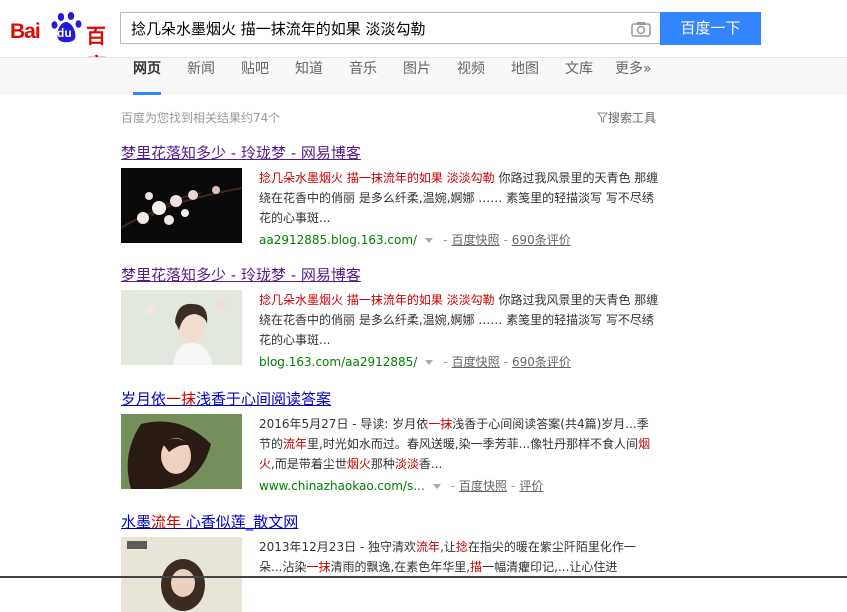 This screenshot has width=847, height=612. I want to click on tab-wenku: 文库, so click(579, 76).